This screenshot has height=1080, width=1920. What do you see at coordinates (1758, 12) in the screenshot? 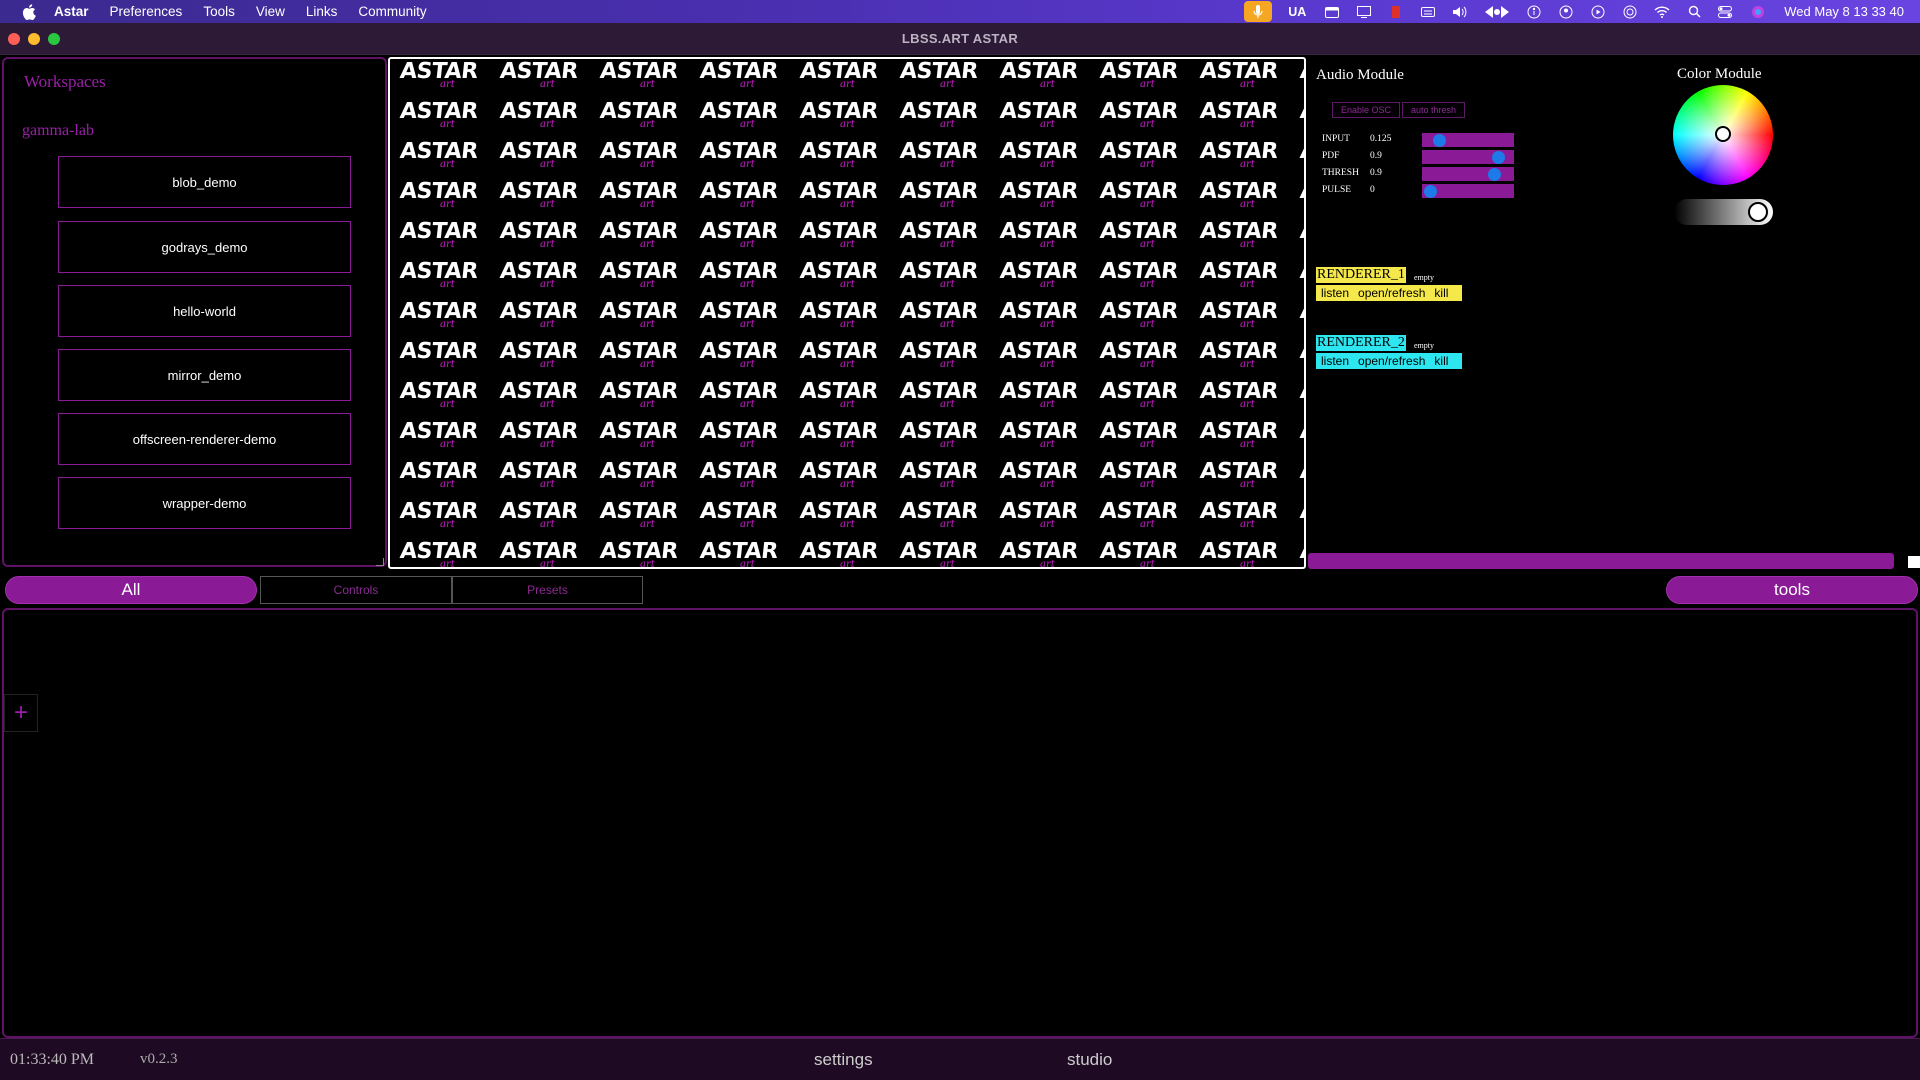
I see `siri-icon` at bounding box center [1758, 12].